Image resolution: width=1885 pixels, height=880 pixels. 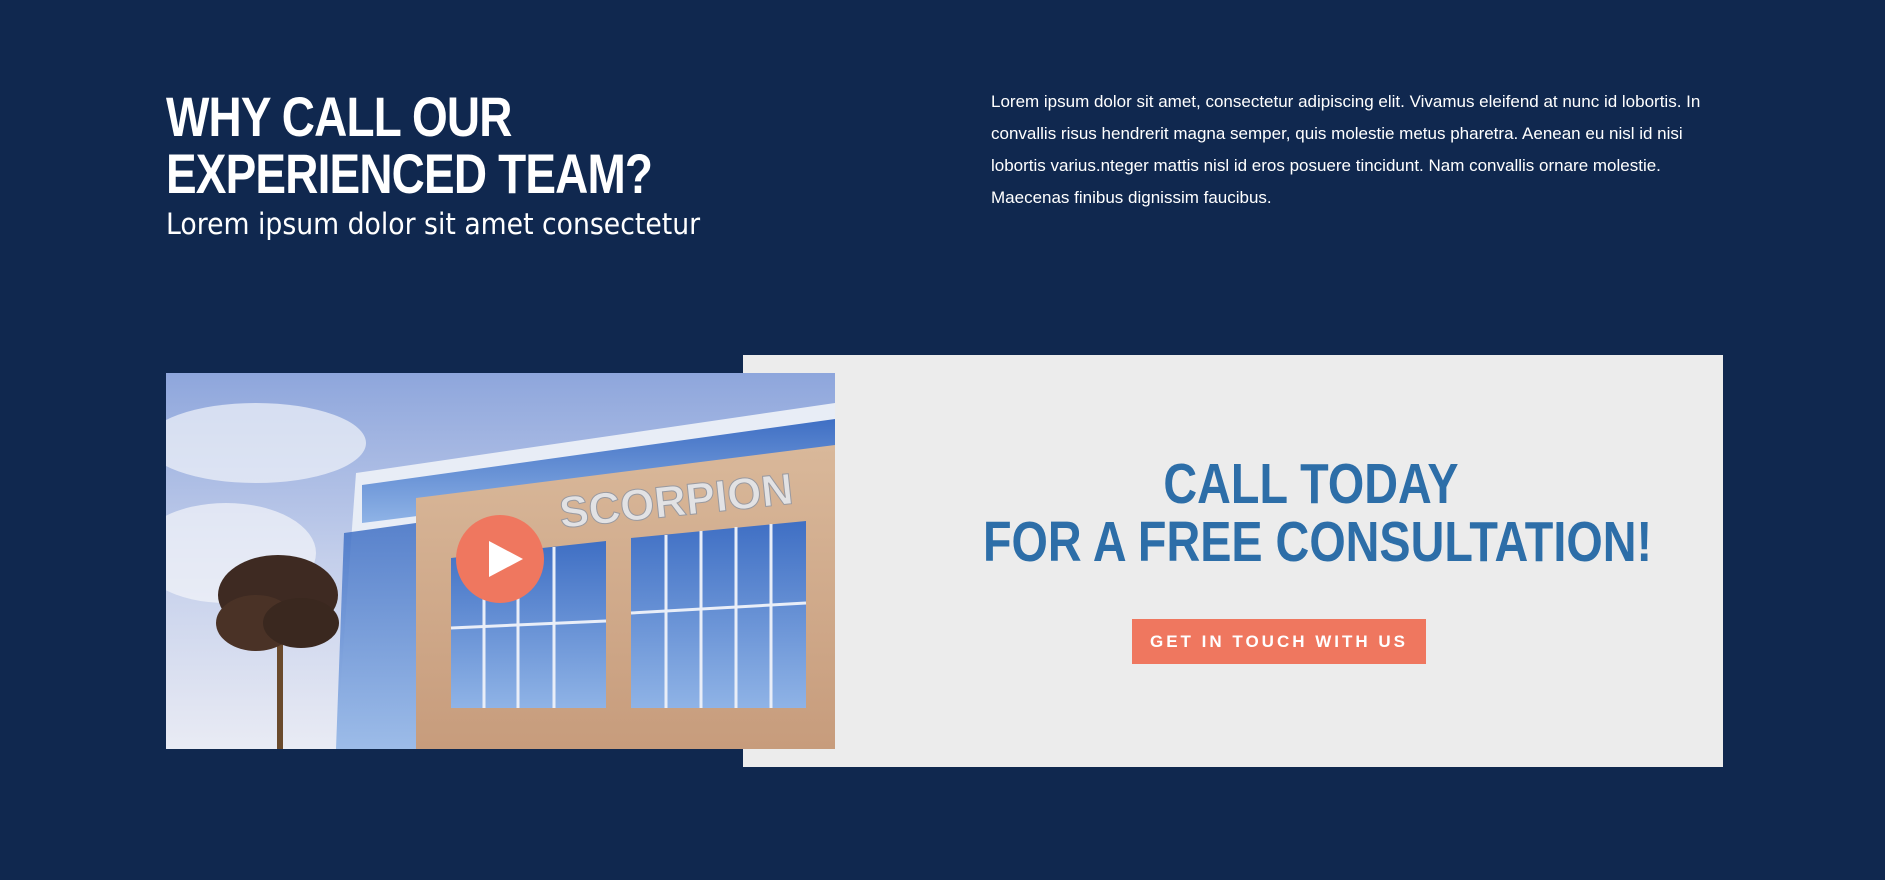 What do you see at coordinates (433, 224) in the screenshot?
I see `section-subheading: Lorem ipsum dolor sit amet consectetur` at bounding box center [433, 224].